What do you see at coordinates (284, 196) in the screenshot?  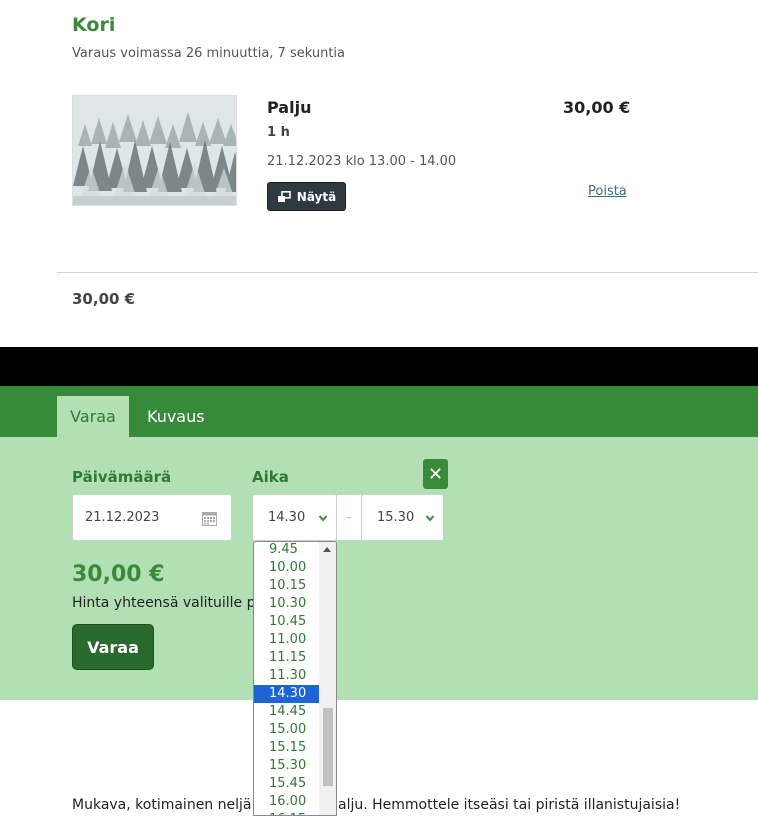 I see `external-window-icon` at bounding box center [284, 196].